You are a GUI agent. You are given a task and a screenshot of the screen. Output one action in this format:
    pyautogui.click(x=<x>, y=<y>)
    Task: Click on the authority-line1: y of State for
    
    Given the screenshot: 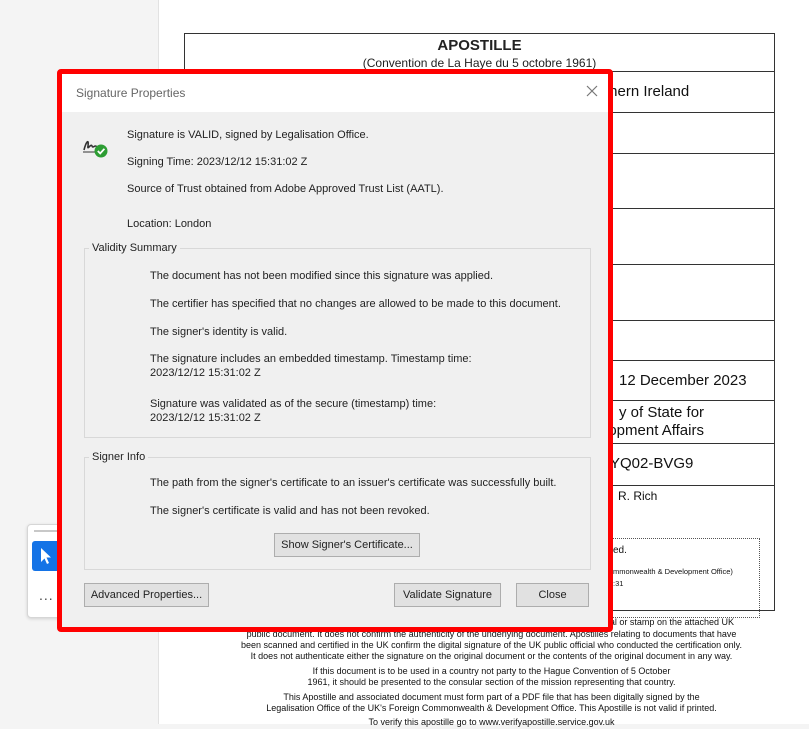 What is the action you would take?
    pyautogui.click(x=662, y=412)
    